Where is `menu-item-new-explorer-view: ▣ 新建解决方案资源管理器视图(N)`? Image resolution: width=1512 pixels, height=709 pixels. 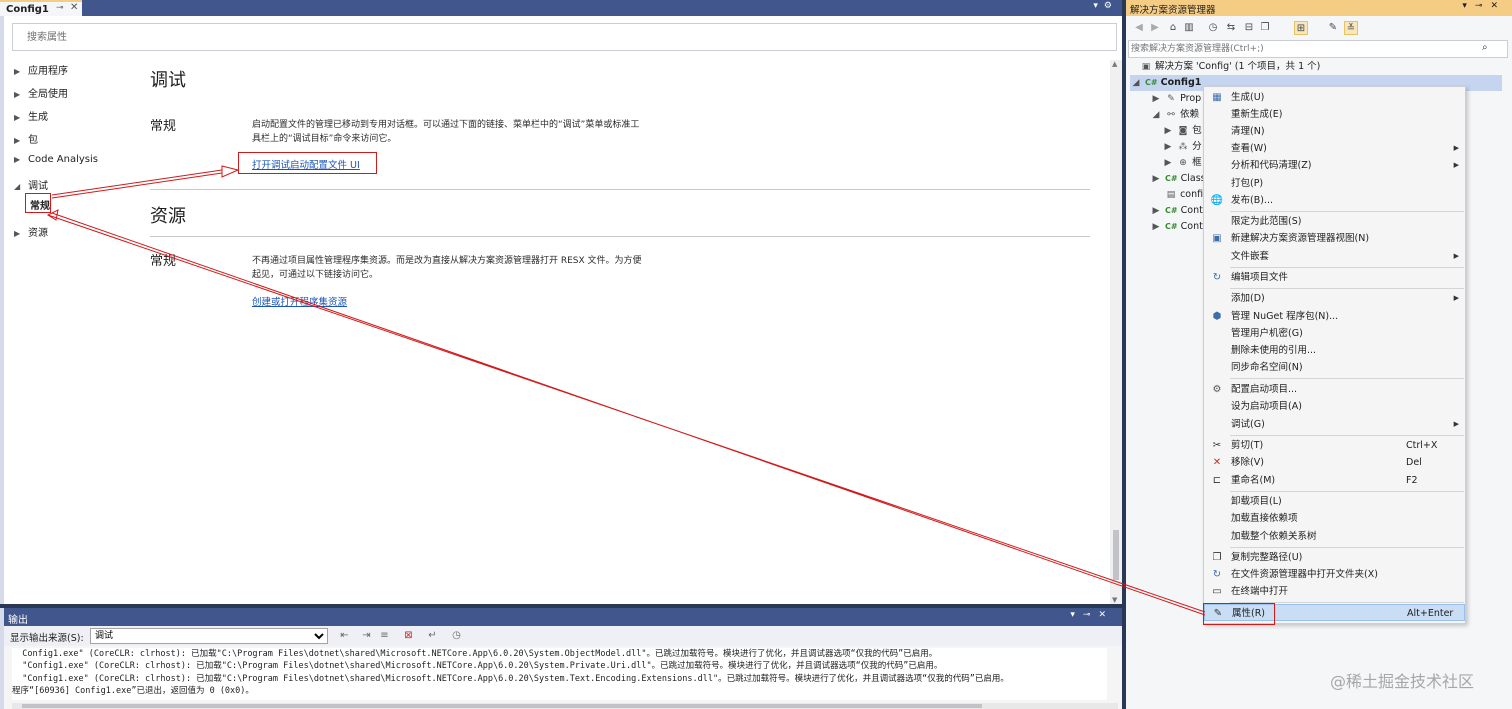
menu-item-new-explorer-view: ▣ 新建解决方案资源管理器视图(N) is located at coordinates (1334, 238).